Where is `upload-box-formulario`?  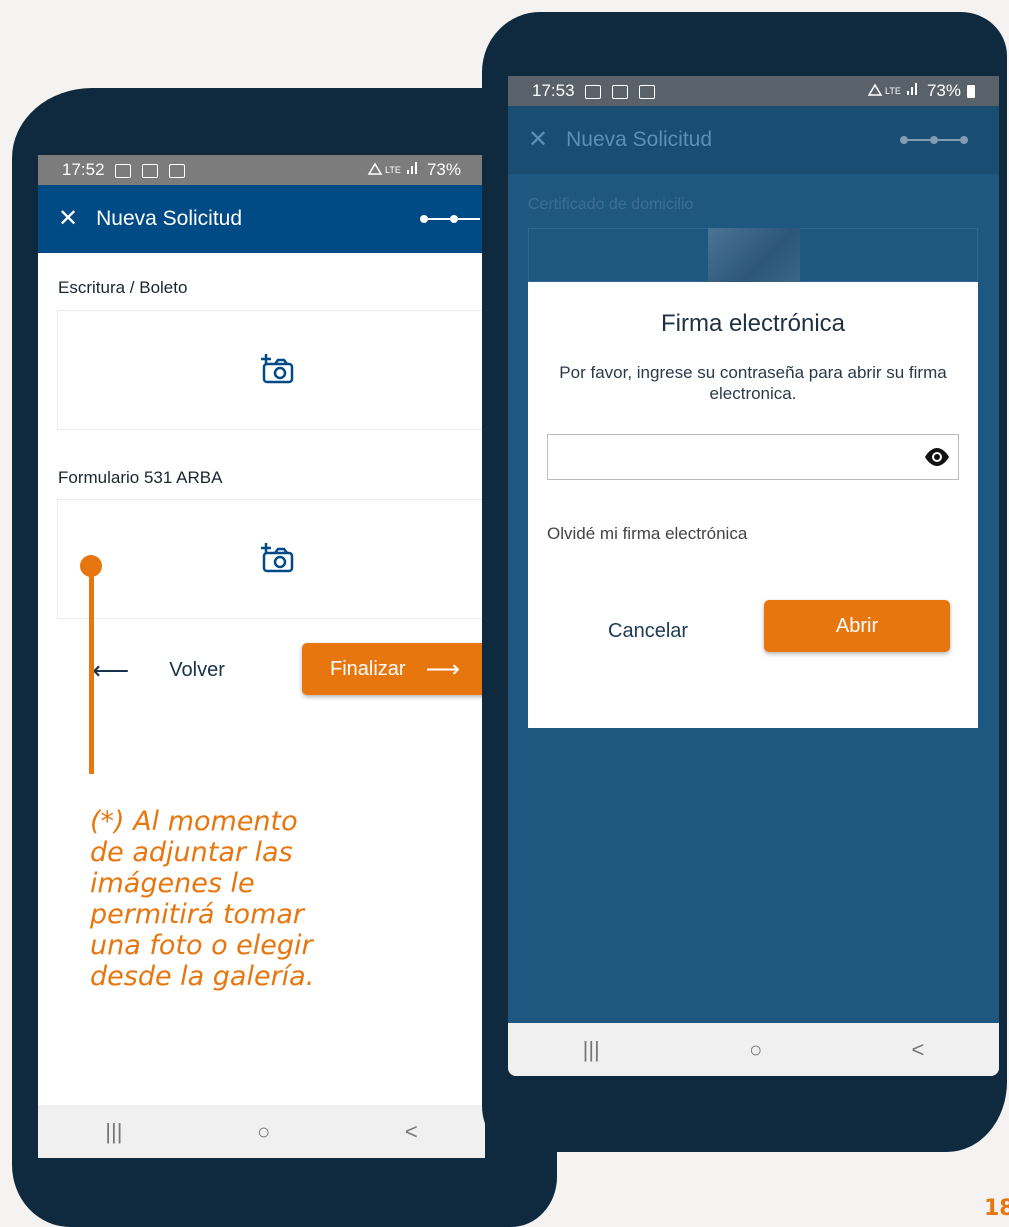
upload-box-formulario is located at coordinates (271, 559).